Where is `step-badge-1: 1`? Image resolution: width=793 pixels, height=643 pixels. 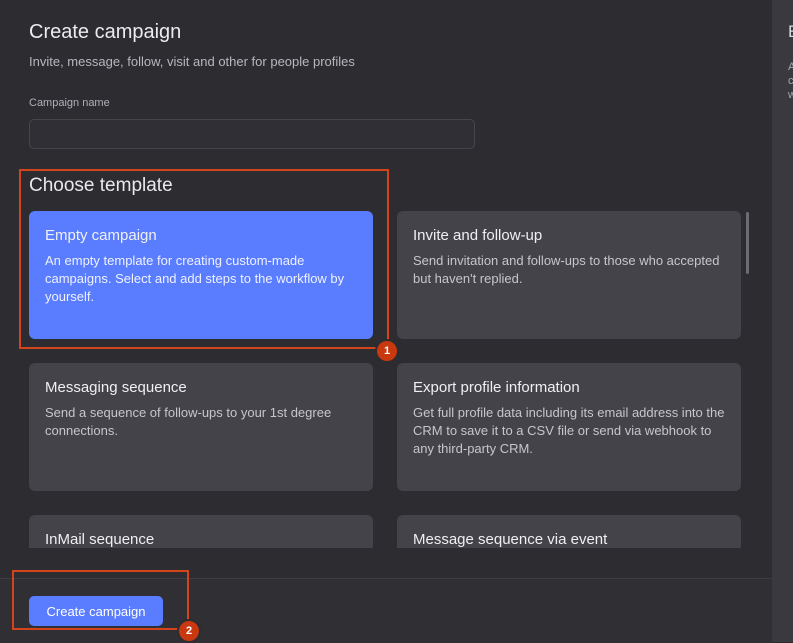
step-badge-1: 1 is located at coordinates (387, 351).